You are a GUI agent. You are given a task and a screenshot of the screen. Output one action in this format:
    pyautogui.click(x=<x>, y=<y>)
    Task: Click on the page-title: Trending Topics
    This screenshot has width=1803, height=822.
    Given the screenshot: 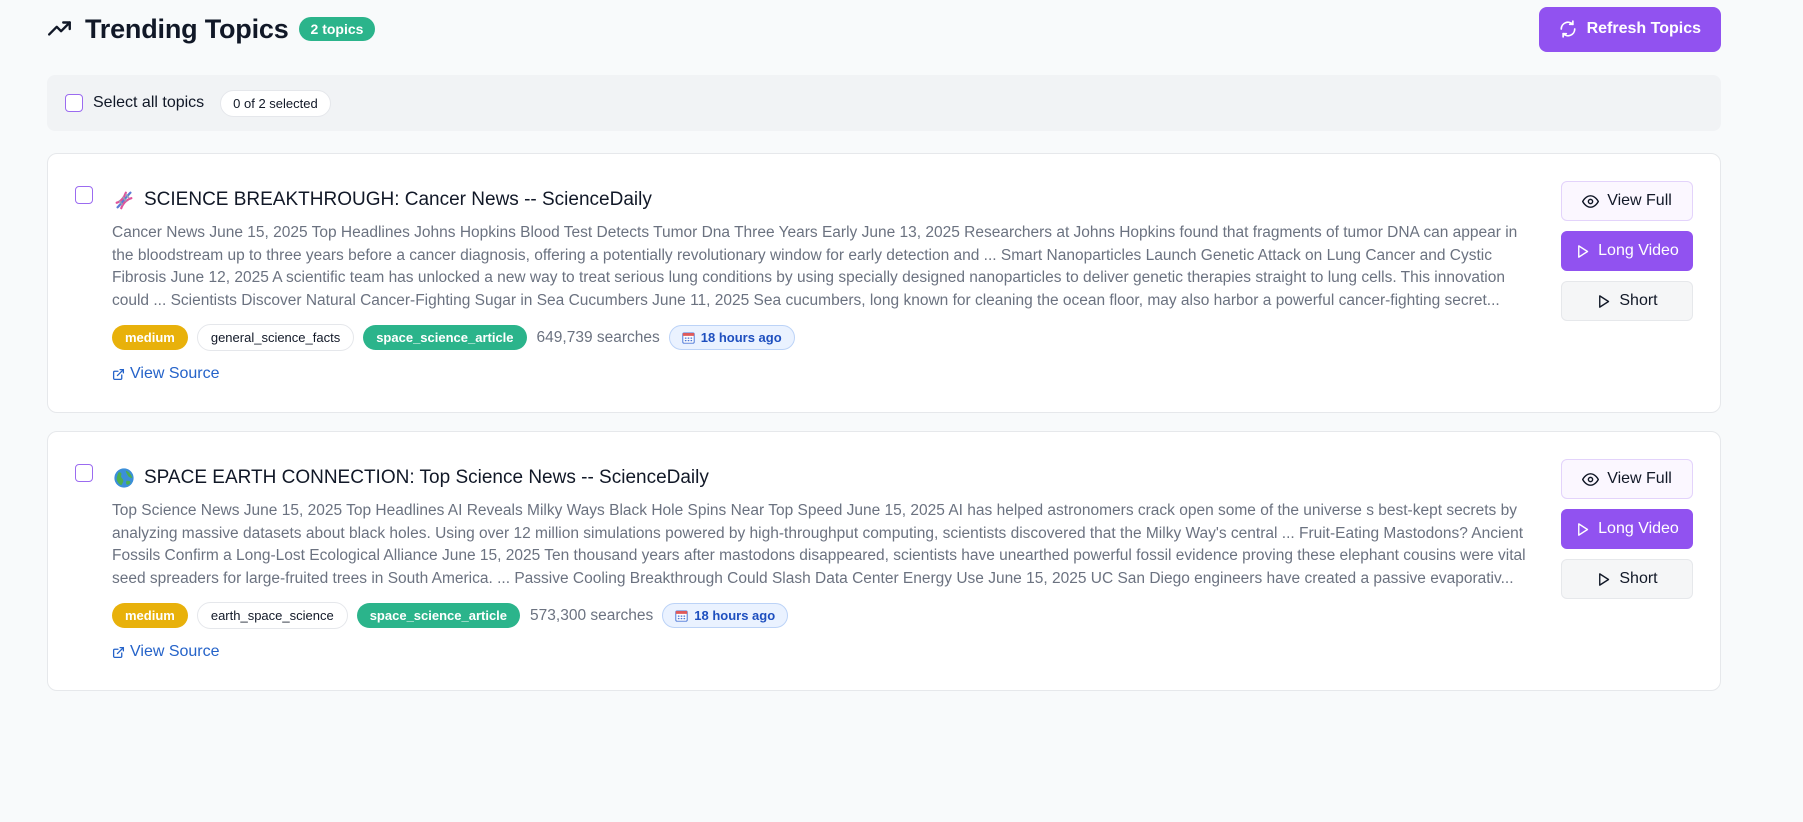 What is the action you would take?
    pyautogui.click(x=187, y=28)
    